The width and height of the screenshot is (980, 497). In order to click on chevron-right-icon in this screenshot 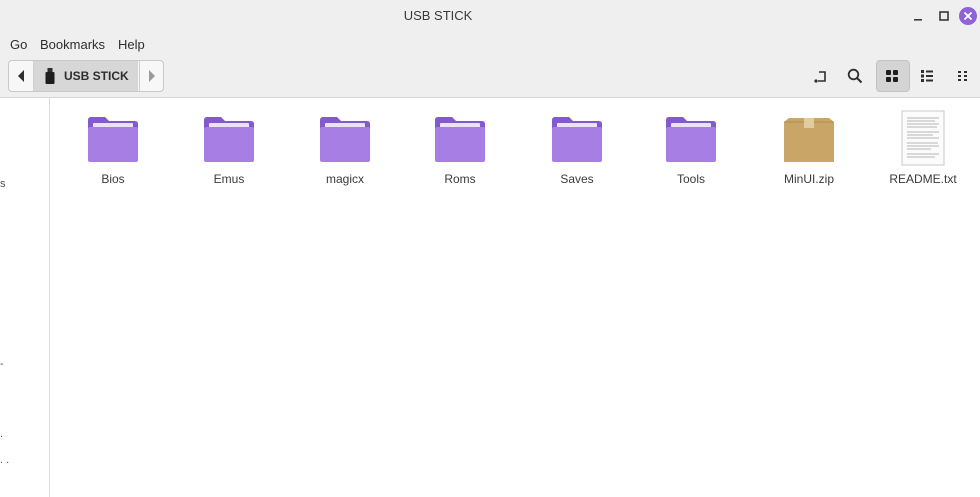, I will do `click(152, 76)`.